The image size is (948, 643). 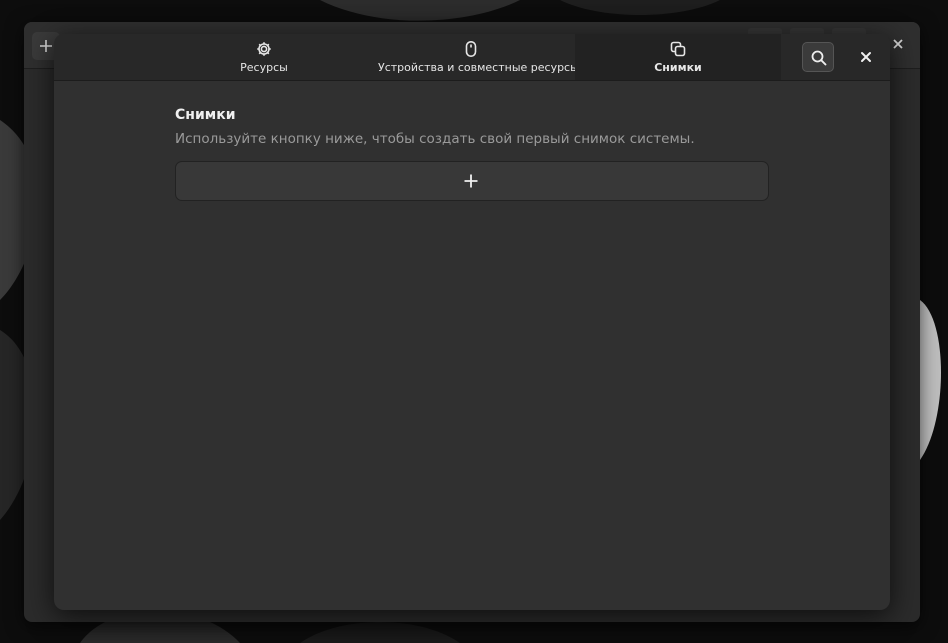 What do you see at coordinates (264, 49) in the screenshot?
I see `gear-icon` at bounding box center [264, 49].